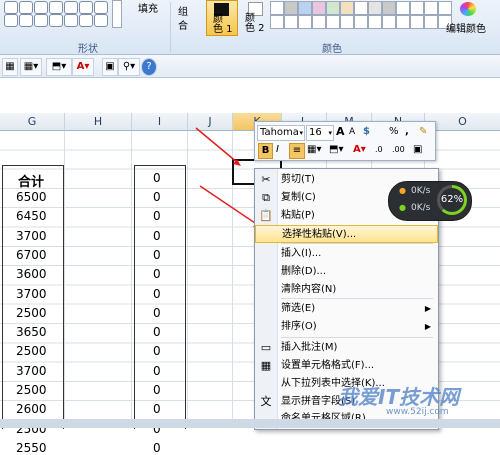 The height and width of the screenshot is (455, 500). What do you see at coordinates (266, 179) in the screenshot?
I see `scissors-icon: ✂` at bounding box center [266, 179].